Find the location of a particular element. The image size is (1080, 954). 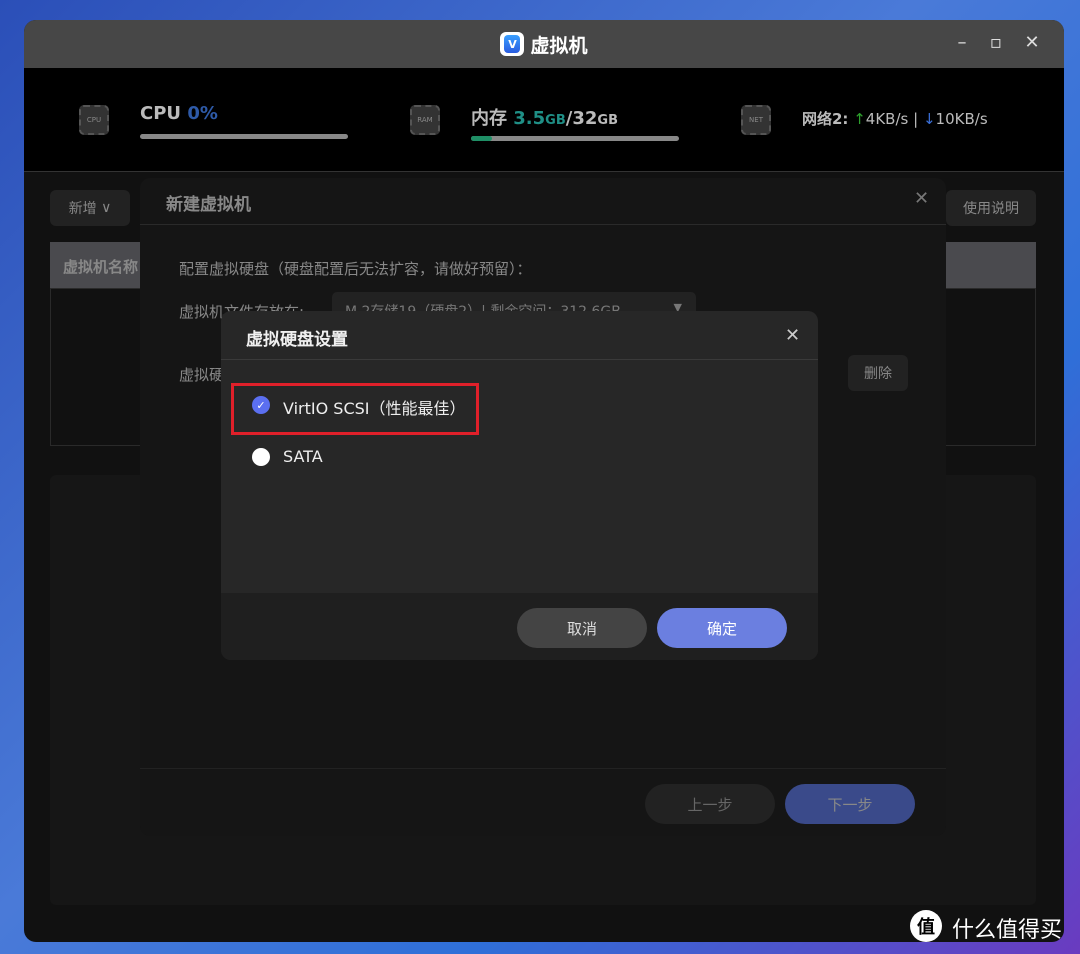

network-stat: 网络2: ↑4KB/s | ↓10KB/s is located at coordinates (895, 119).